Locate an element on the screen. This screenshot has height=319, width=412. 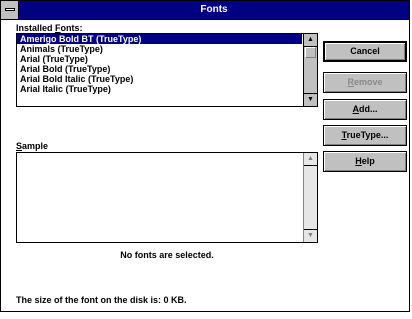
sample-scroll-down-button: ▼ is located at coordinates (310, 235).